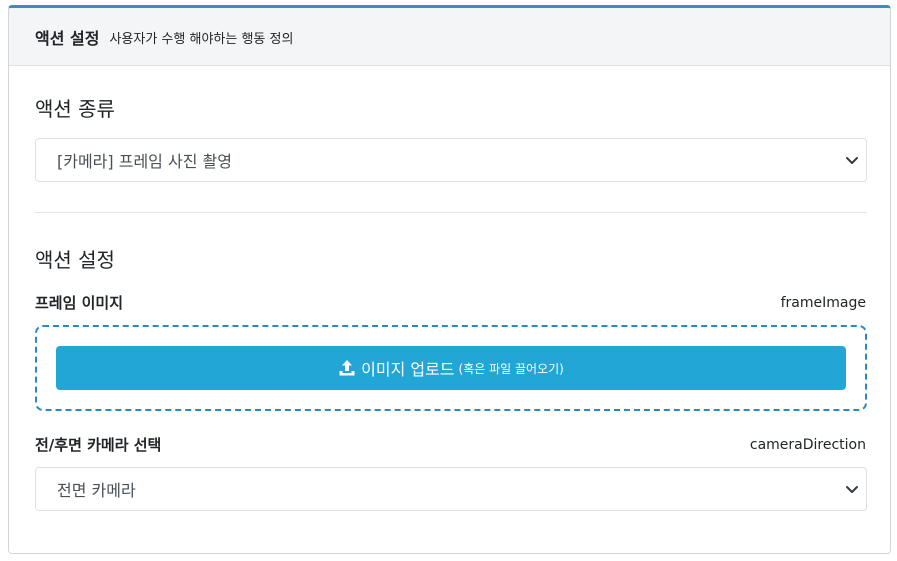  Describe the element at coordinates (451, 489) in the screenshot. I see `camera-direction-select: 전면 카메라` at that location.